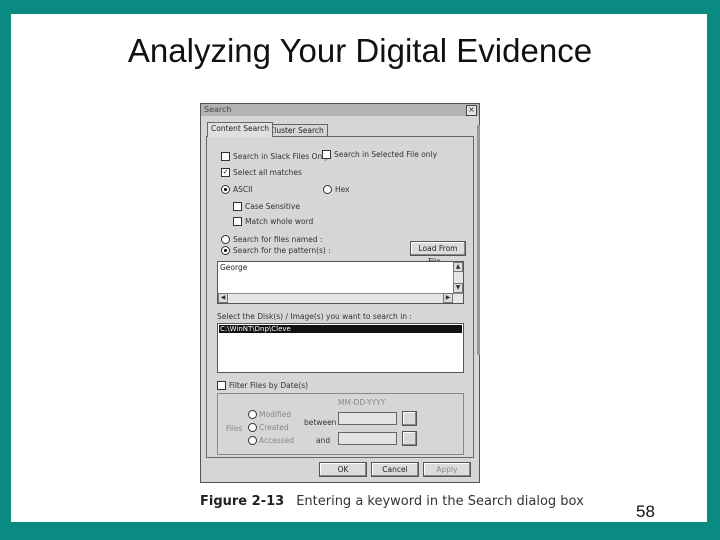 This screenshot has height=540, width=720. What do you see at coordinates (252, 427) in the screenshot?
I see `created-radio` at bounding box center [252, 427].